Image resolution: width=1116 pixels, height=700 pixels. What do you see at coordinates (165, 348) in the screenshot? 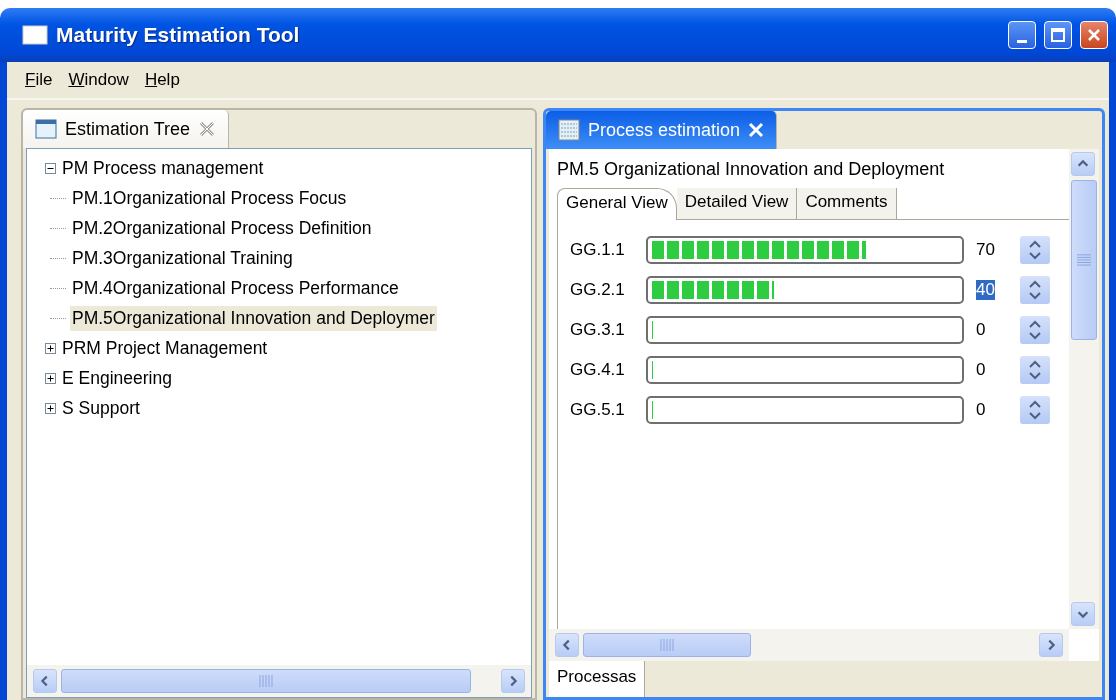
I see `tree-item: PRM Project Management` at bounding box center [165, 348].